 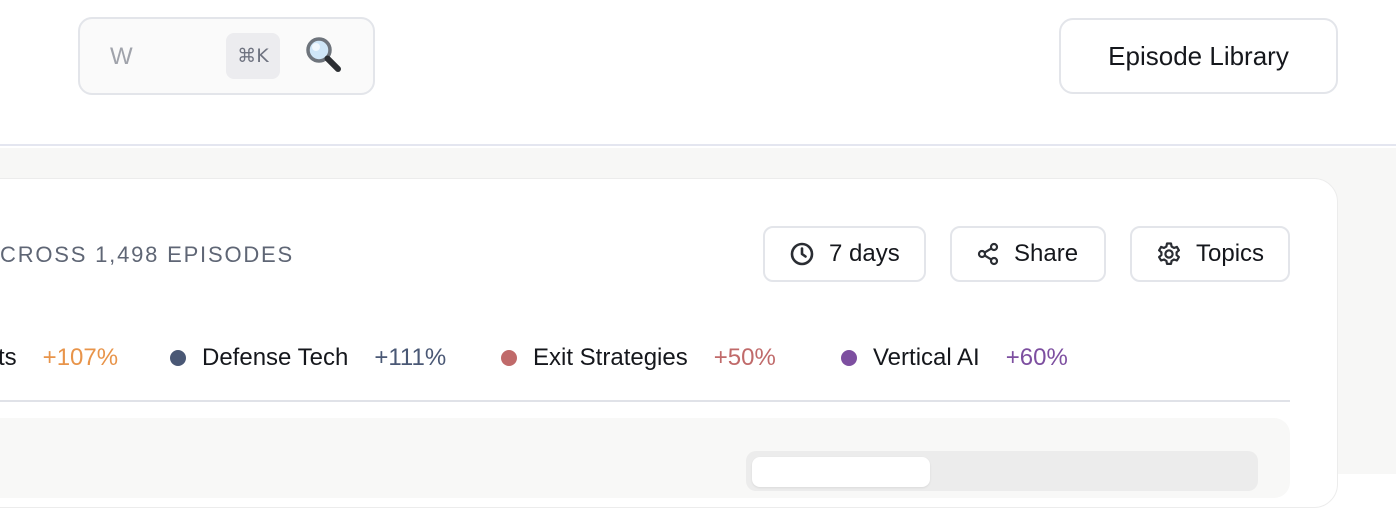 I want to click on days-filter-button: 7 days, so click(x=844, y=254).